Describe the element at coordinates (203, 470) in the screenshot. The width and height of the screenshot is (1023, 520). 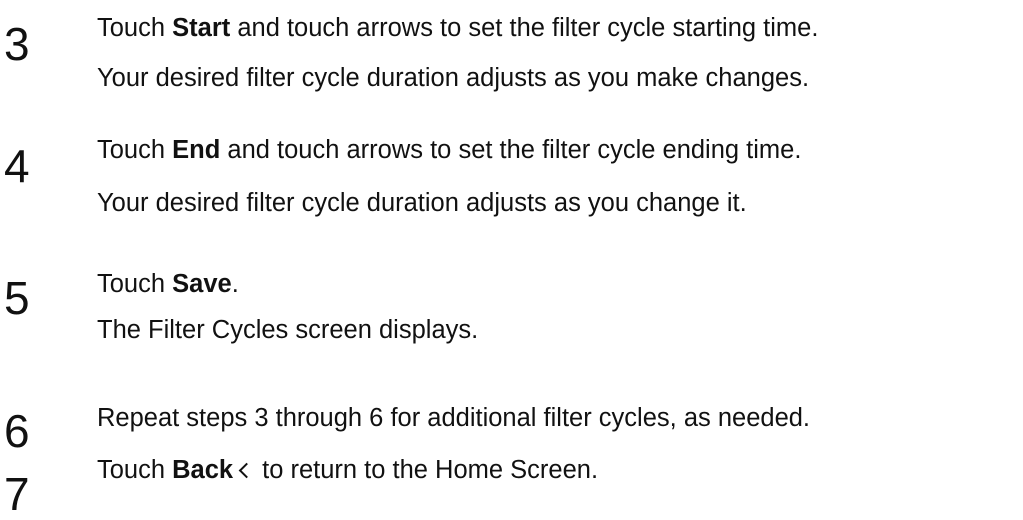
I see `back-label: Back` at that location.